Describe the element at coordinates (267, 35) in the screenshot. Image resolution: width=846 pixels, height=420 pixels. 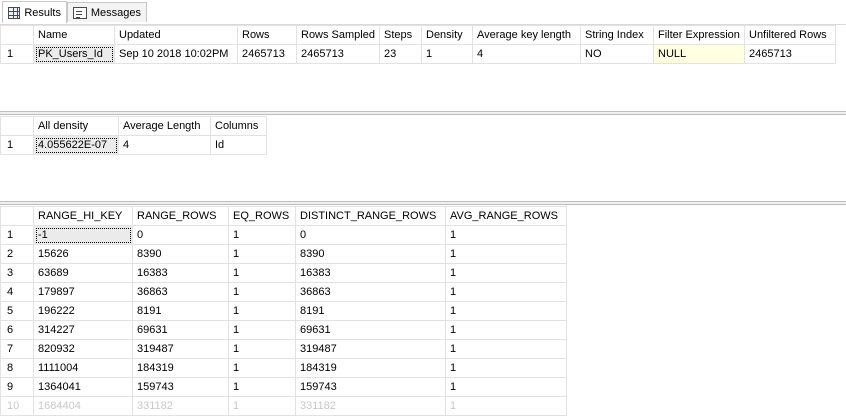
I see `column-header: Rows` at that location.